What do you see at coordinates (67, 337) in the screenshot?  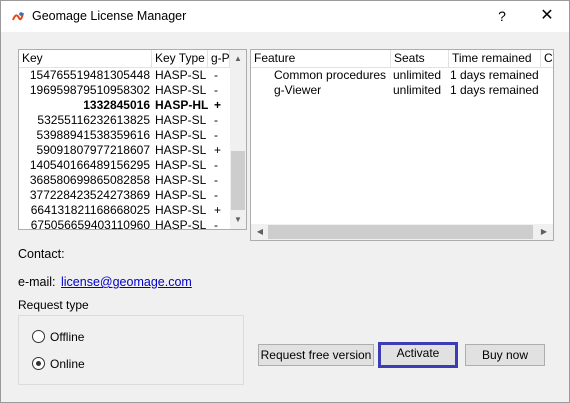 I see `offline-label: Offline` at bounding box center [67, 337].